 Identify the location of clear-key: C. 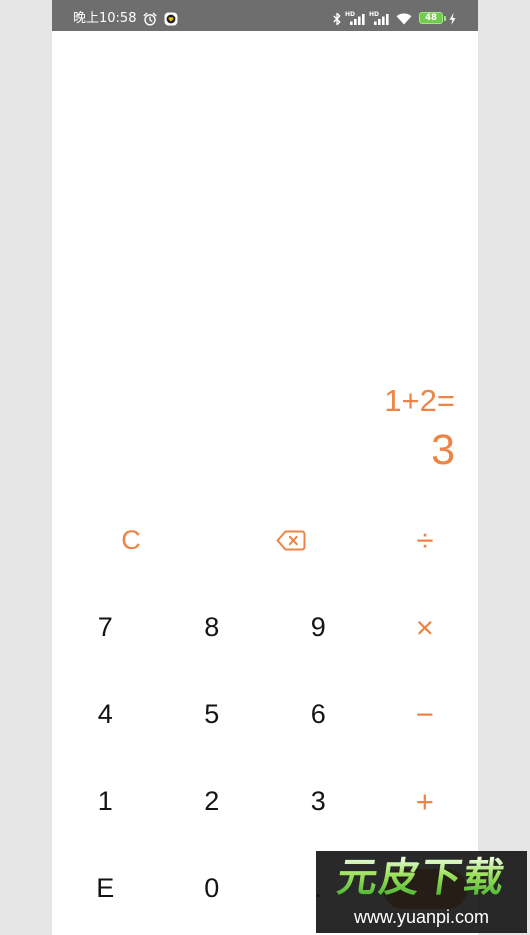
(131, 540).